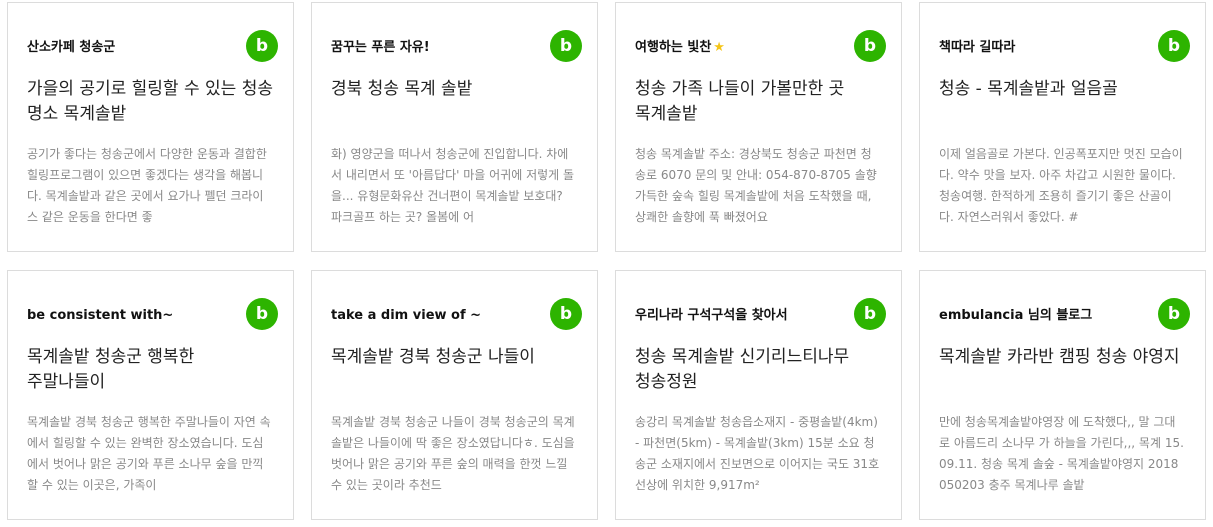 This screenshot has height=527, width=1213. Describe the element at coordinates (150, 102) in the screenshot. I see `post-title: 가을의 공기로 힐링할 수 있는 청송 명소 목계솔밭` at that location.